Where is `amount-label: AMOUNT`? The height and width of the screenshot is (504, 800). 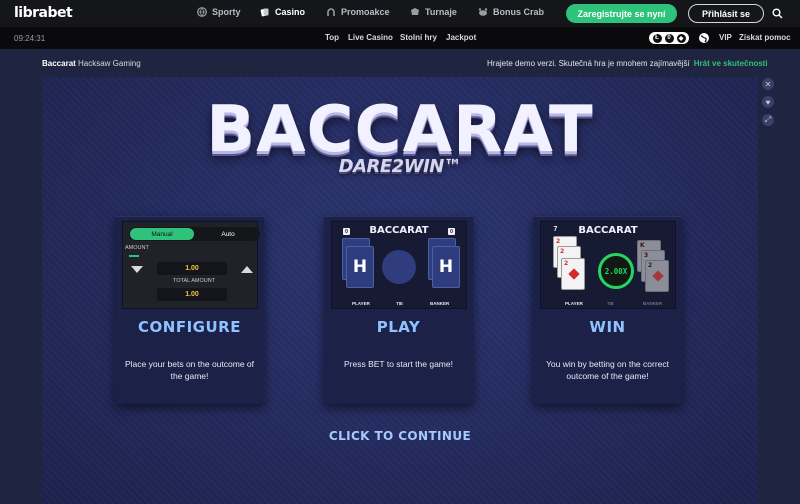 amount-label: AMOUNT is located at coordinates (137, 248).